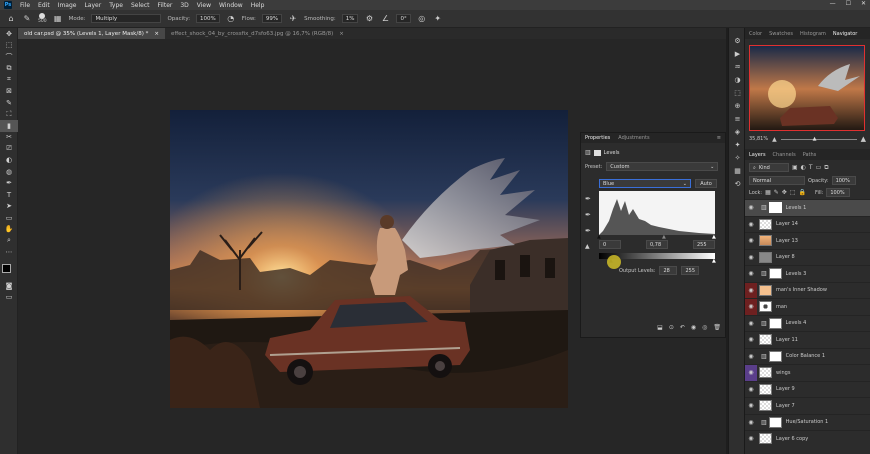  What do you see at coordinates (92, 5) in the screenshot?
I see `menu-layer: Layer` at bounding box center [92, 5].